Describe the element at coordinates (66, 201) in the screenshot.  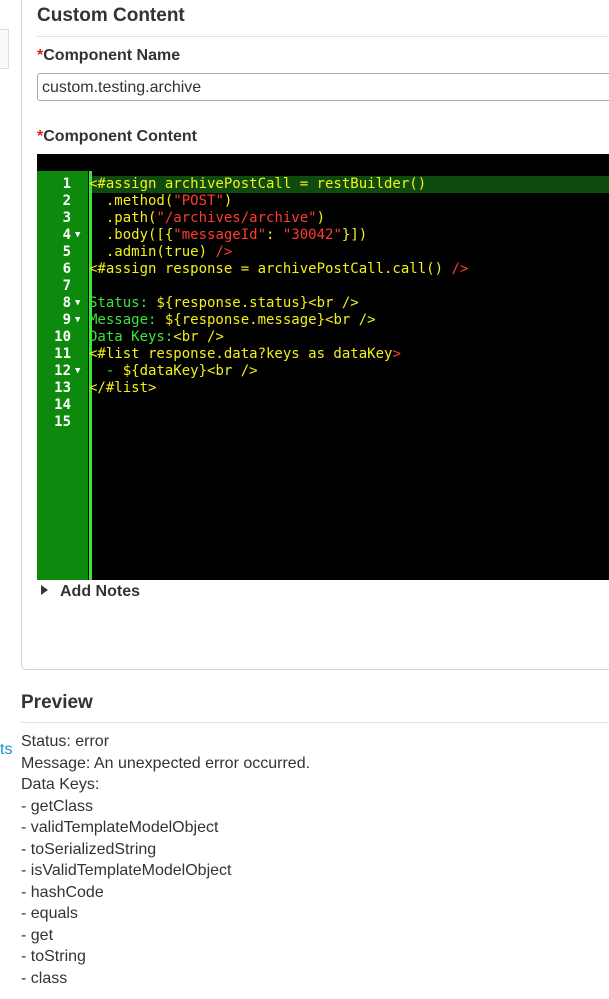
I see `line-number: 2` at that location.